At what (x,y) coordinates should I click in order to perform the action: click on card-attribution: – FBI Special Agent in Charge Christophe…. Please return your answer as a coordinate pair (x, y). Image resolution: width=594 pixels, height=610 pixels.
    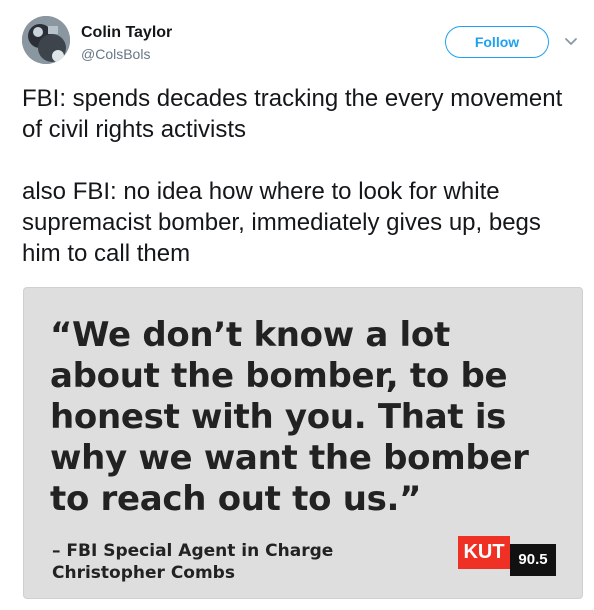
    Looking at the image, I should click on (192, 562).